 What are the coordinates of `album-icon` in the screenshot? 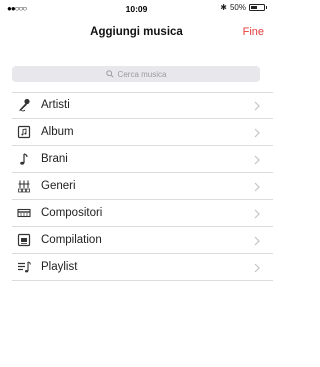 It's located at (24, 132).